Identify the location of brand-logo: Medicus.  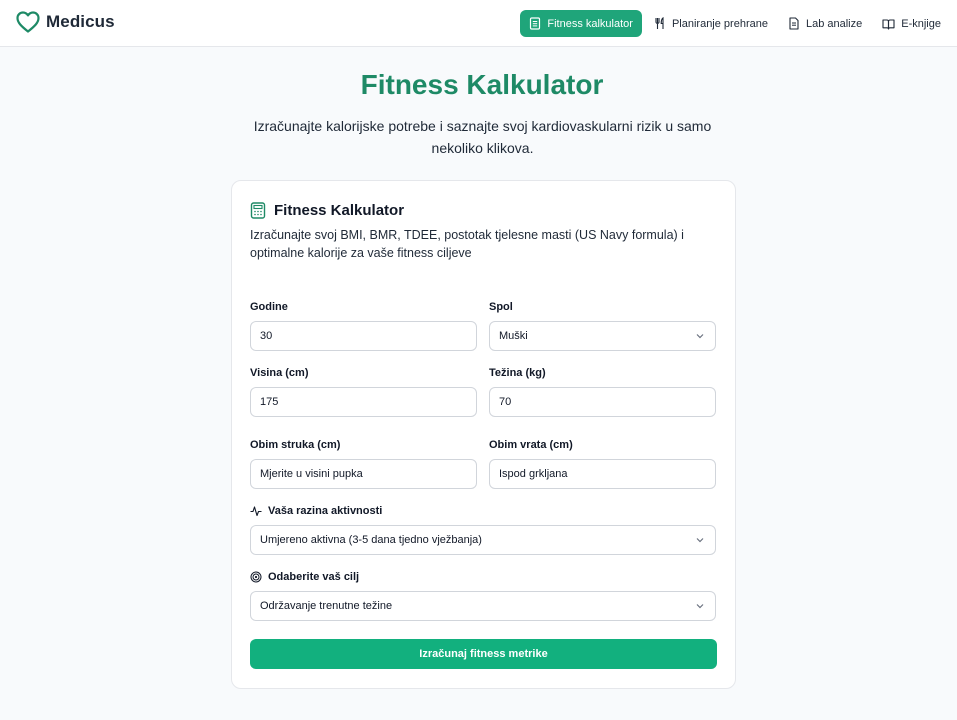
(65, 22).